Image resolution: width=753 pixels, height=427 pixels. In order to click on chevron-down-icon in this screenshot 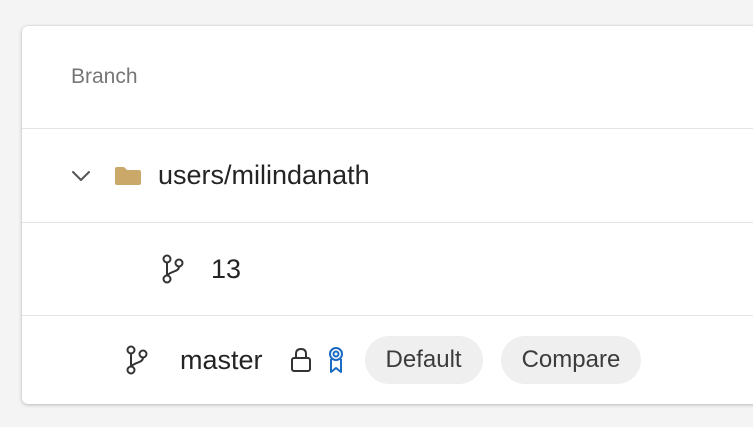, I will do `click(81, 176)`.